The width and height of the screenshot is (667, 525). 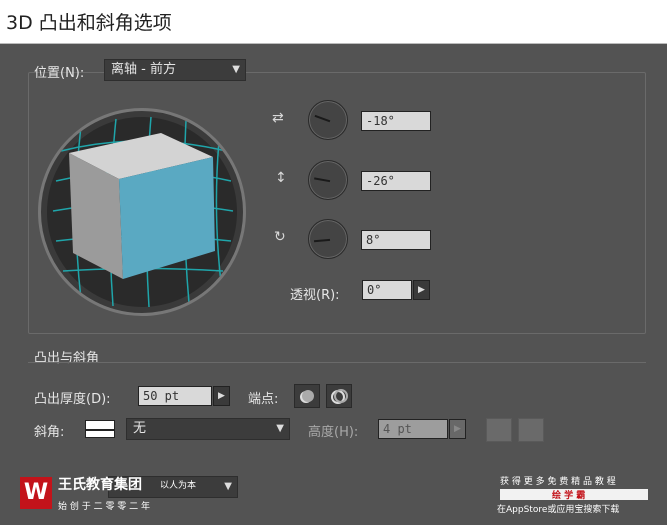 I want to click on bevel-dropdown-value: 无, so click(x=140, y=428).